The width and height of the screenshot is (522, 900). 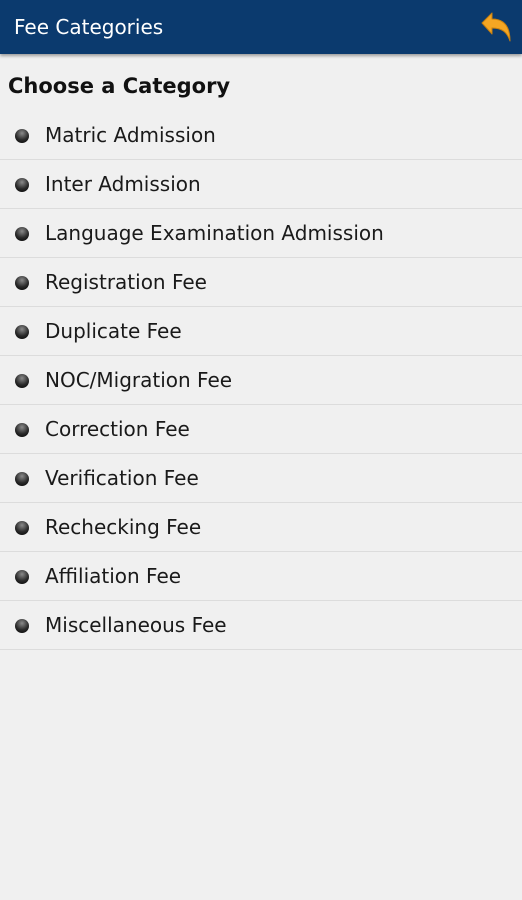 I want to click on list-item-label: Affiliation Fee, so click(x=113, y=576).